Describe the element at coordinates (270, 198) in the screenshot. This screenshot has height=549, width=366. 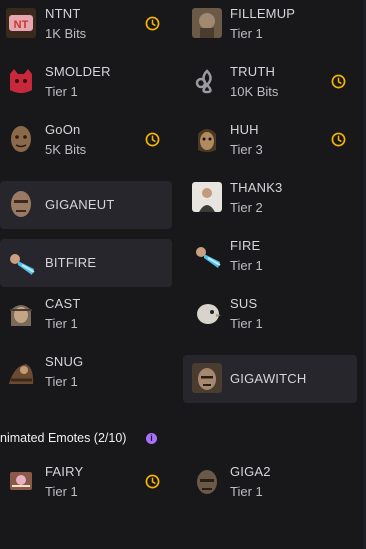
I see `emote-thank3: THANK3 Tier 2` at that location.